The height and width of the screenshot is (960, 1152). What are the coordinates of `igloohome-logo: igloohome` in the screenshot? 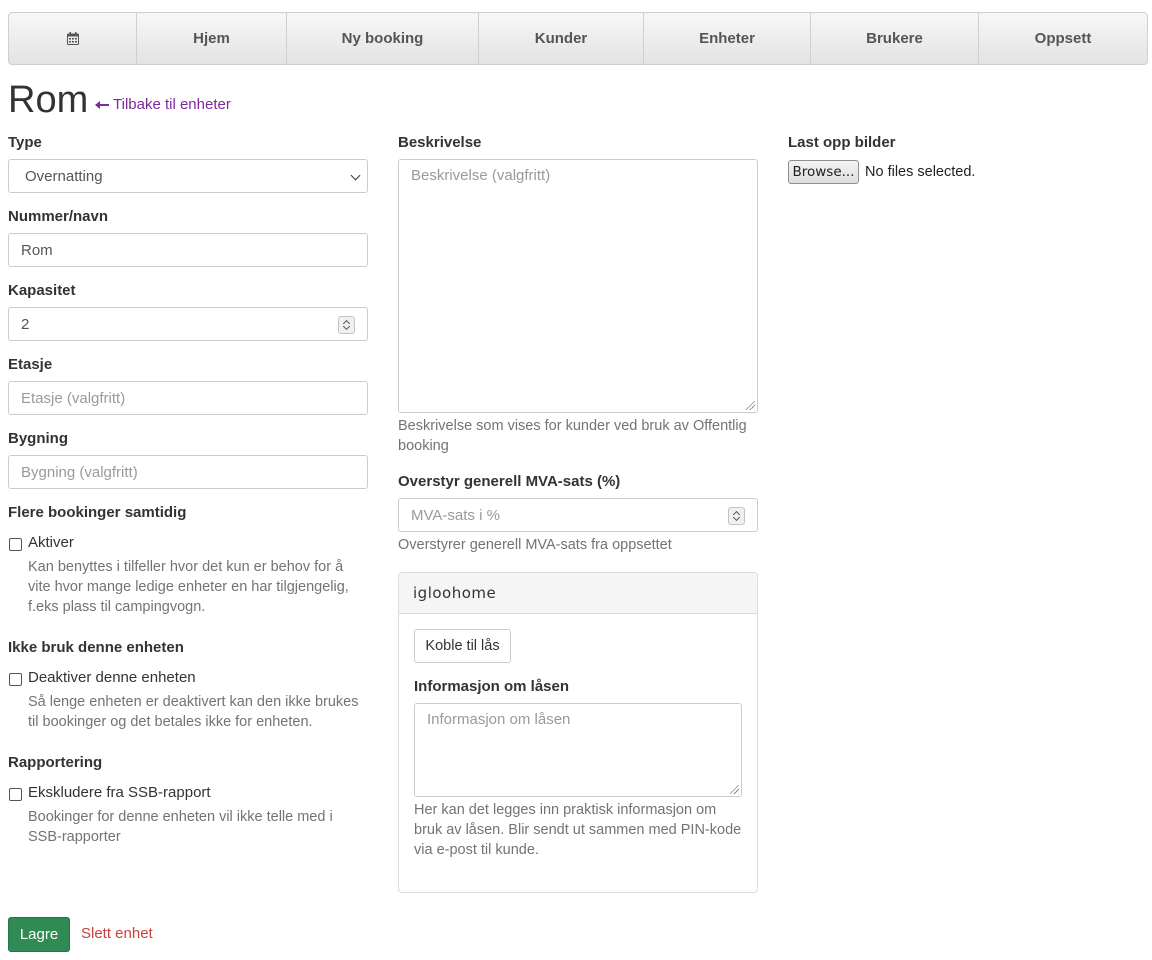 It's located at (455, 593).